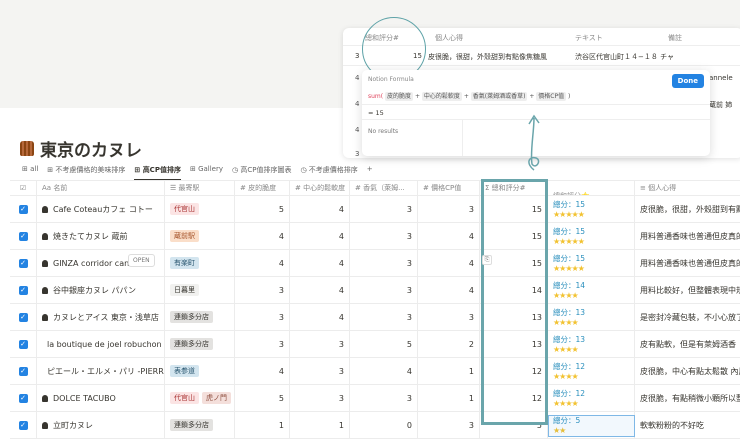 This screenshot has width=740, height=439. What do you see at coordinates (320, 425) in the screenshot?
I see `softness-cell: 1` at bounding box center [320, 425].